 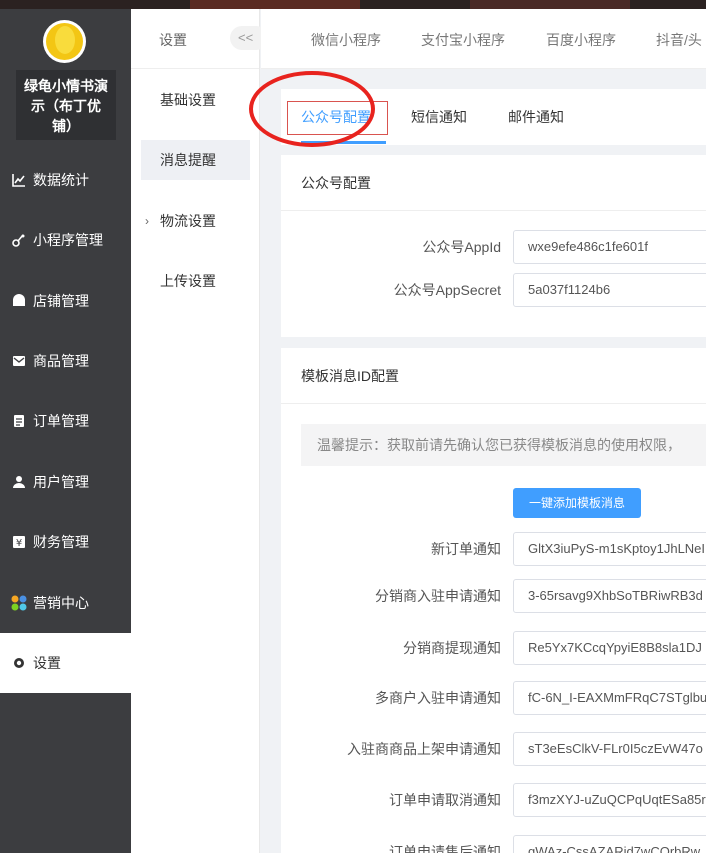 What do you see at coordinates (609, 648) in the screenshot?
I see `template-id-input: Re5Yx7KCcqYpyiE8B8sla1DJ` at bounding box center [609, 648].